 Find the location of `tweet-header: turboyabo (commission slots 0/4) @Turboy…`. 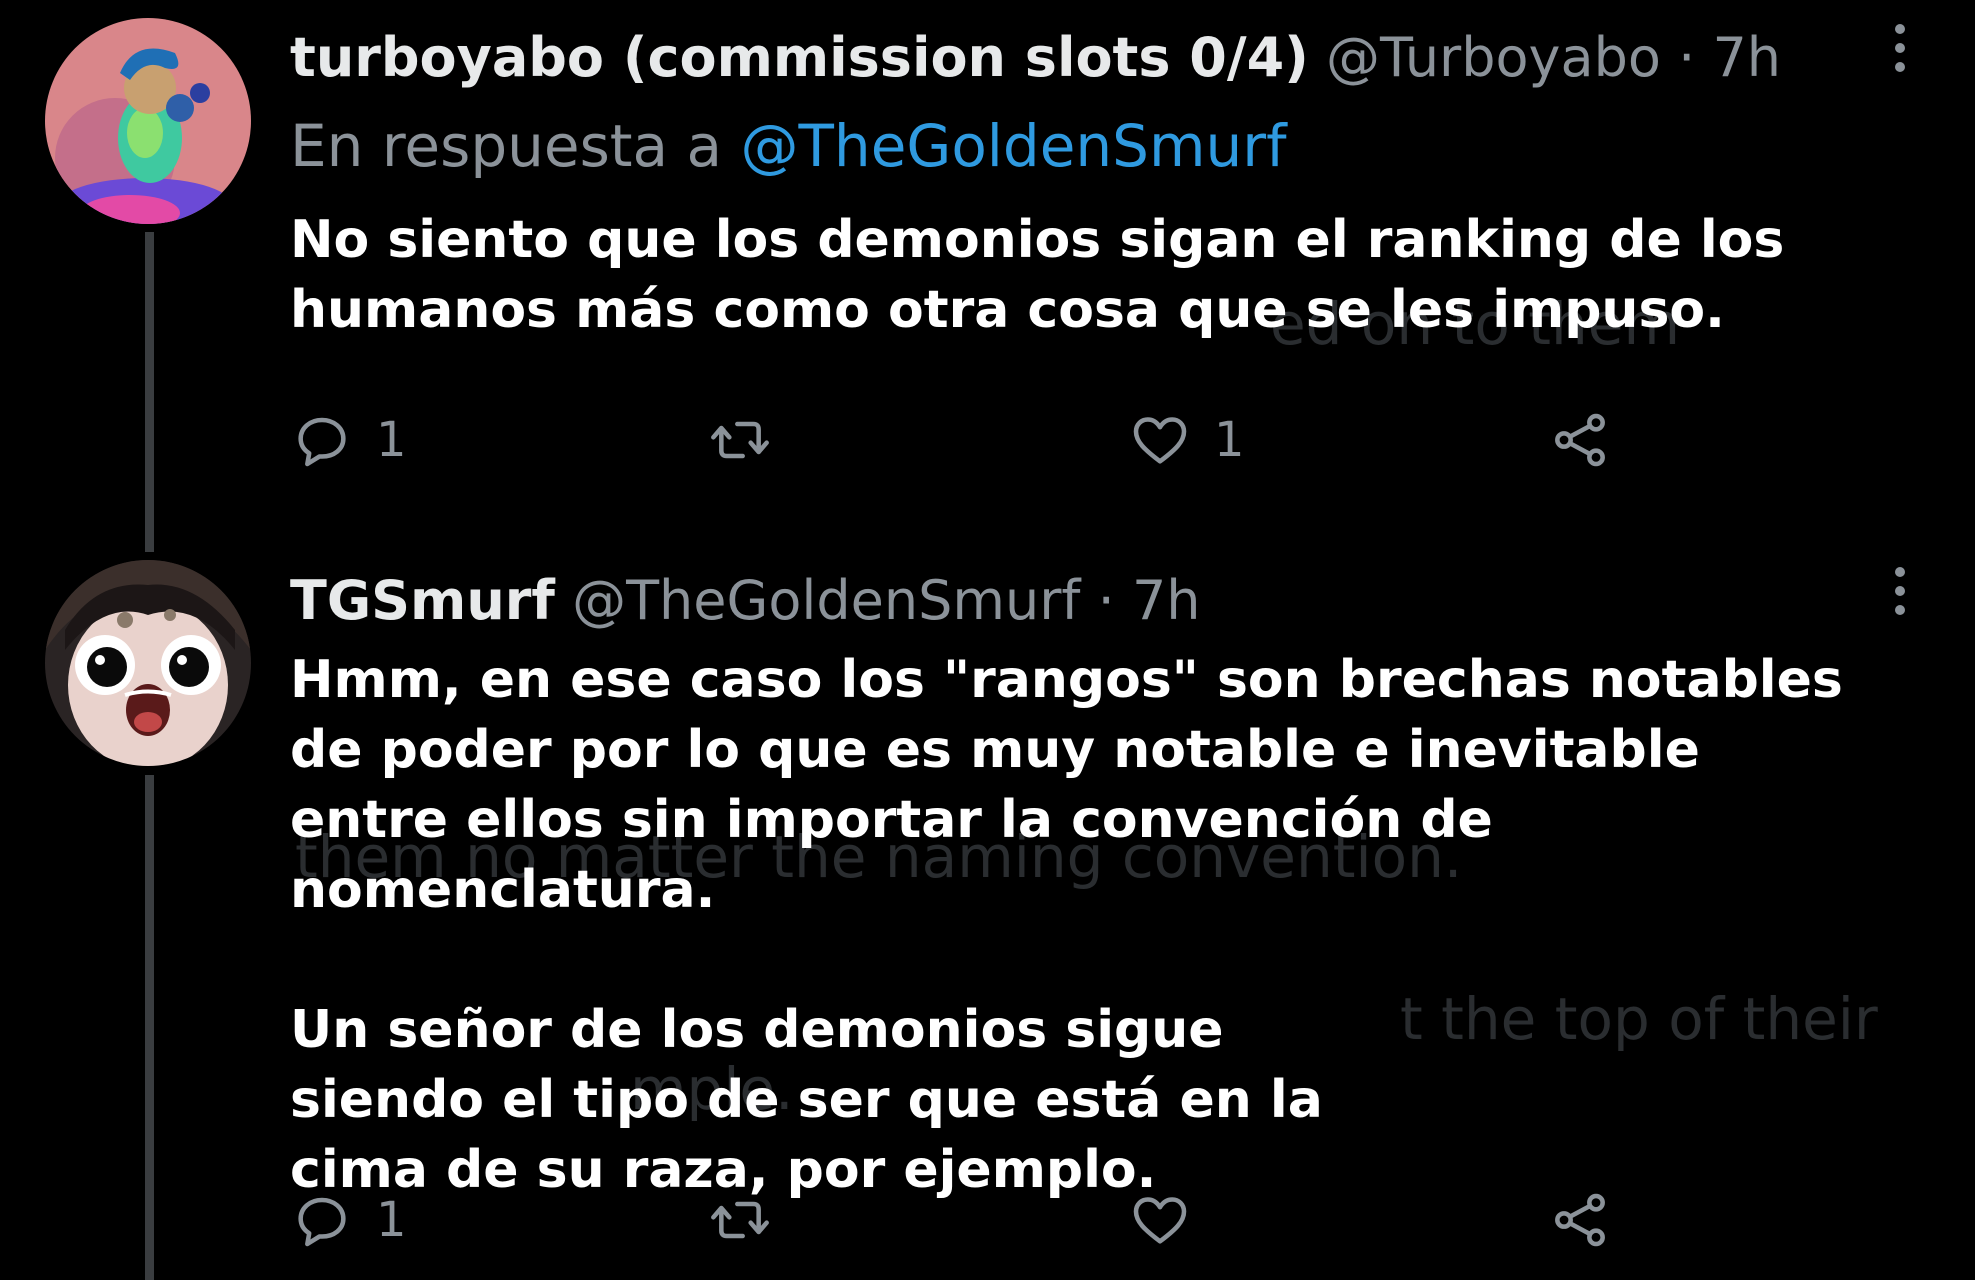

tweet-header: turboyabo (commission slots 0/4) @Turboy… is located at coordinates (1035, 58).